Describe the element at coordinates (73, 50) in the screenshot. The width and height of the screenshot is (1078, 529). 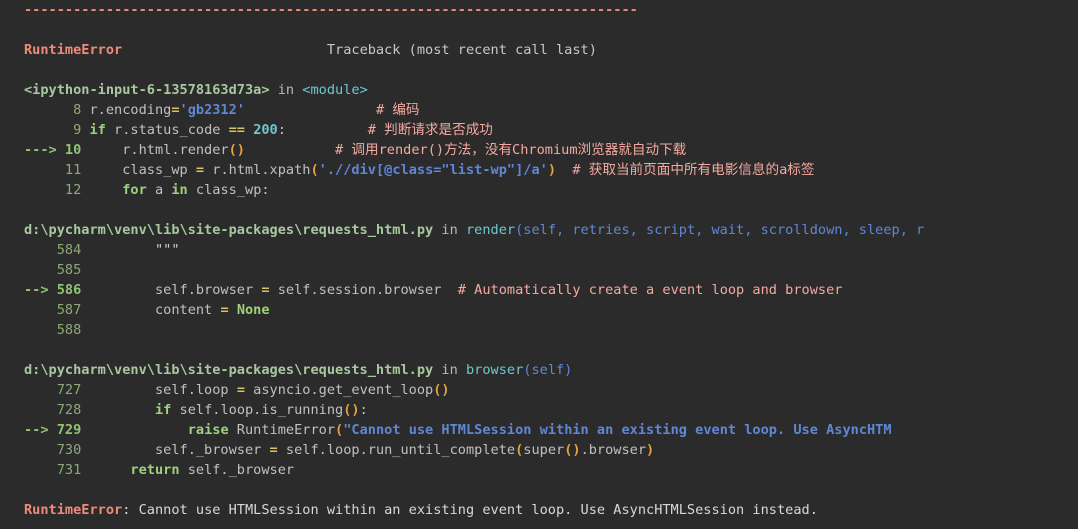
I see `exception-name: RuntimeError` at that location.